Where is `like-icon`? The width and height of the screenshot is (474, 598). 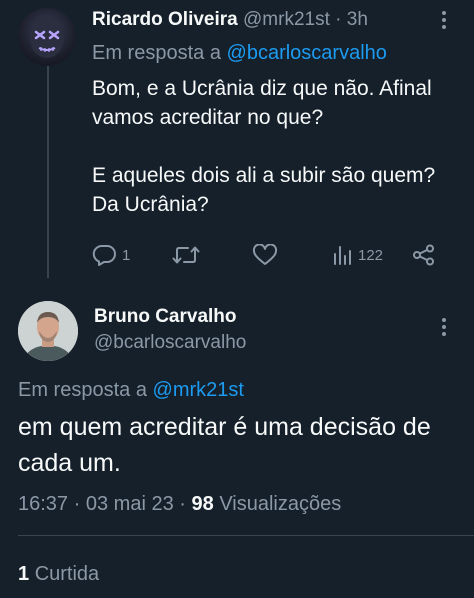 like-icon is located at coordinates (265, 254).